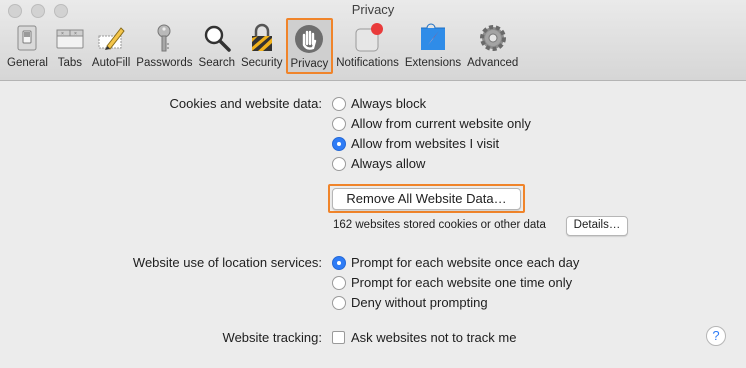 The height and width of the screenshot is (368, 746). I want to click on tab-general-label: General, so click(27, 63).